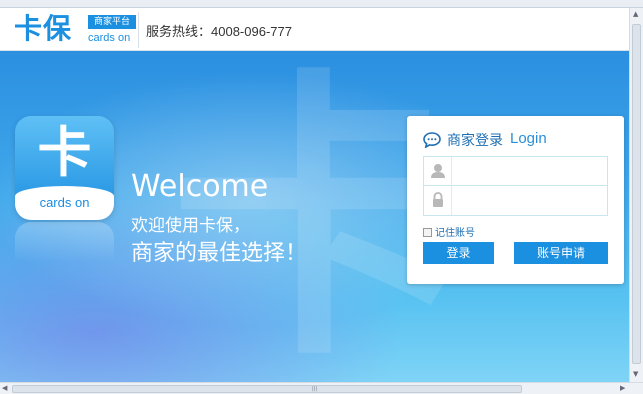 Image resolution: width=643 pixels, height=394 pixels. I want to click on login-title-en: Login, so click(528, 138).